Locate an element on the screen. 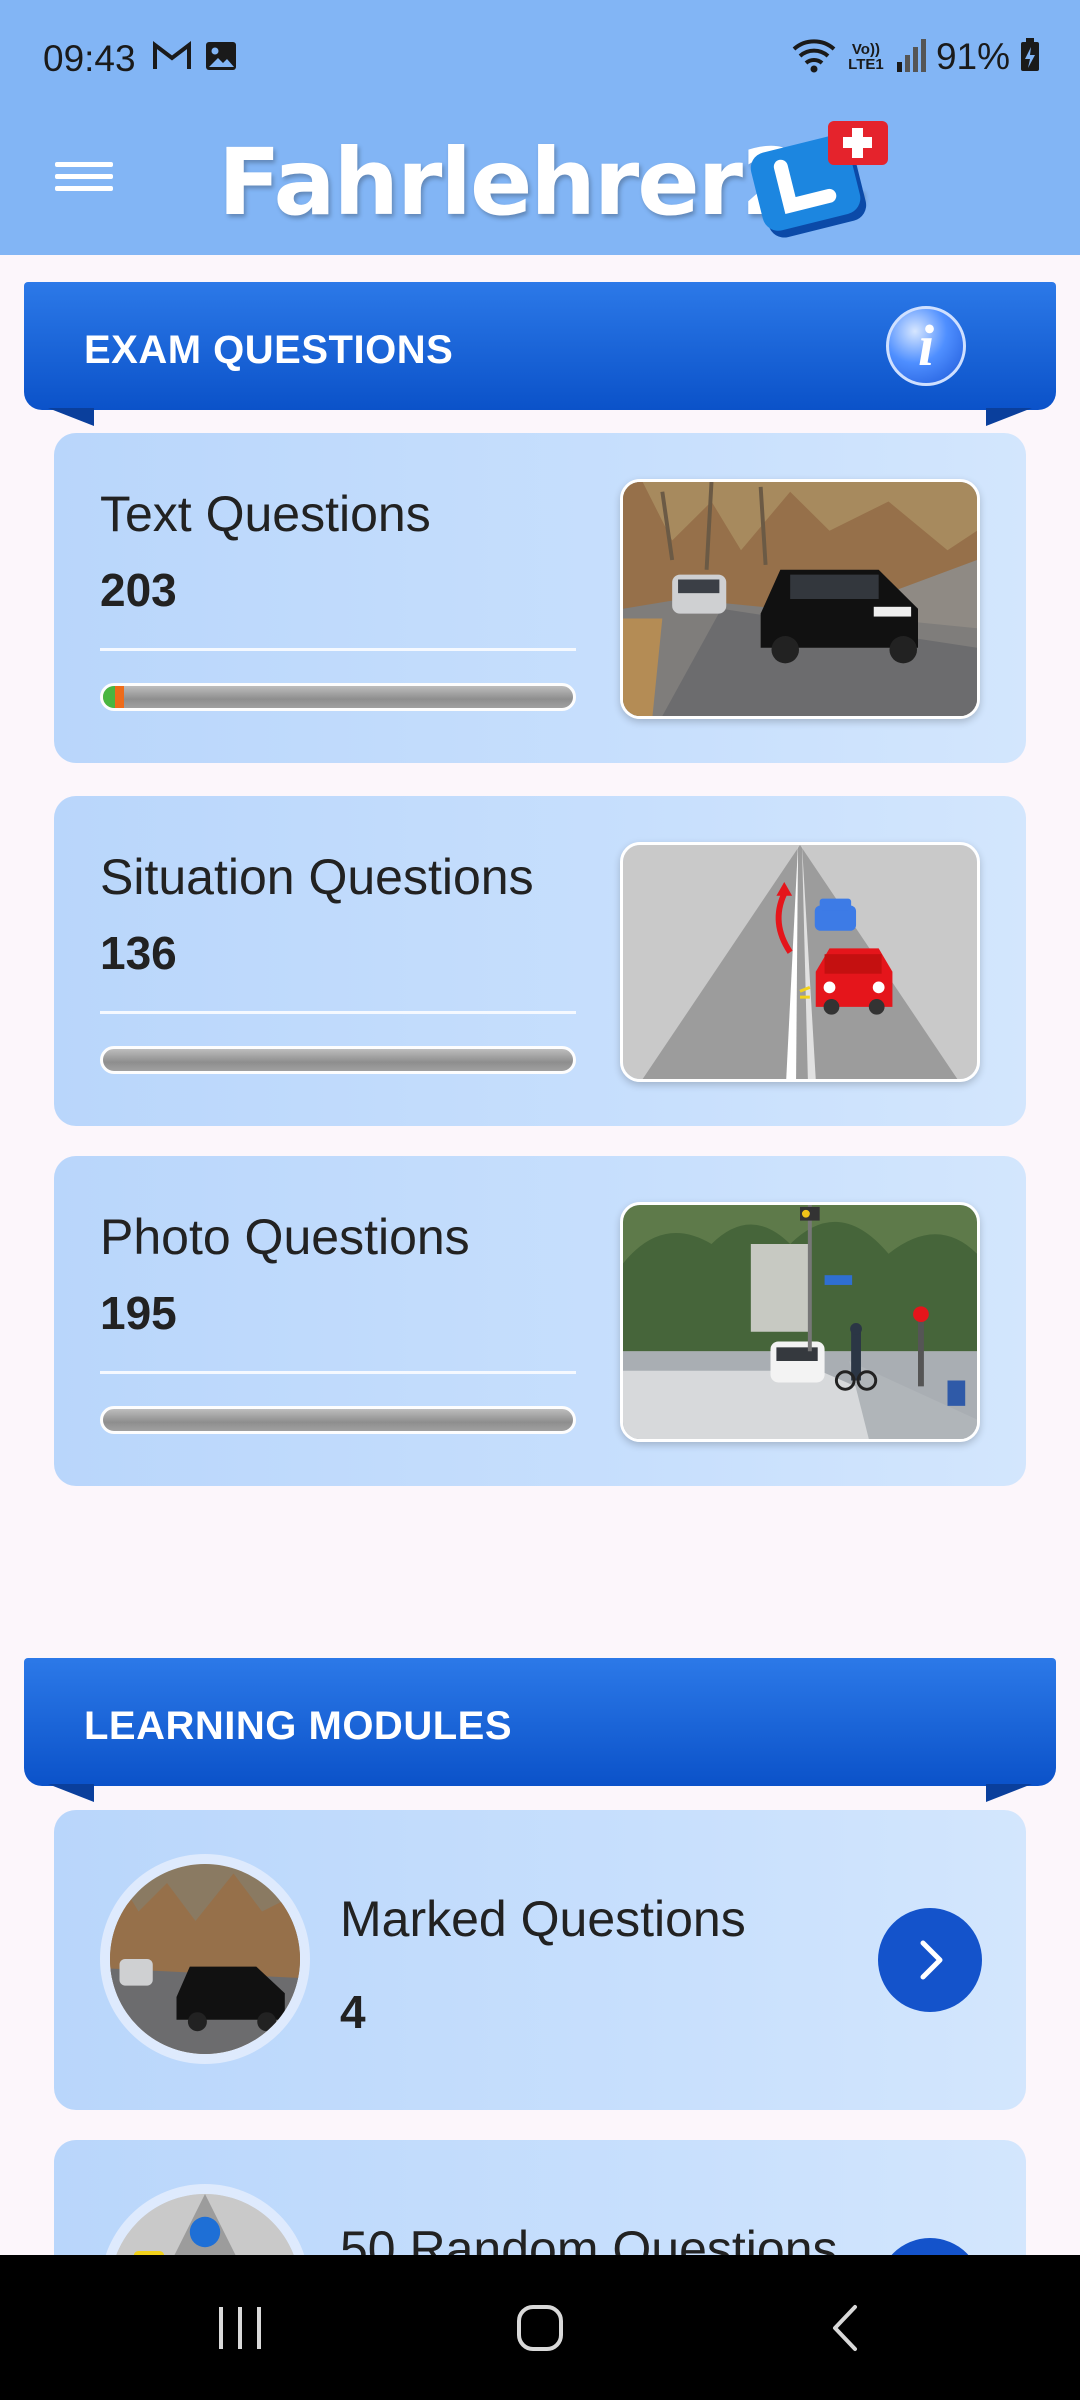 This screenshot has height=2400, width=1080. battery-charging-icon is located at coordinates (1030, 57).